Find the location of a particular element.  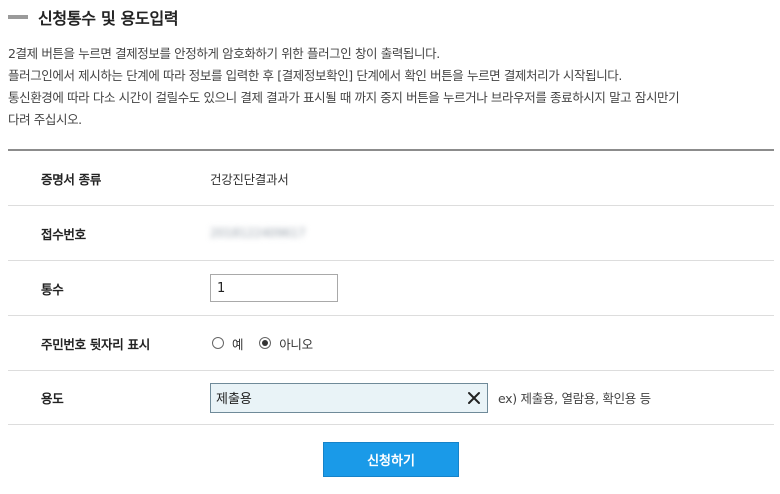

radio-no is located at coordinates (265, 343).